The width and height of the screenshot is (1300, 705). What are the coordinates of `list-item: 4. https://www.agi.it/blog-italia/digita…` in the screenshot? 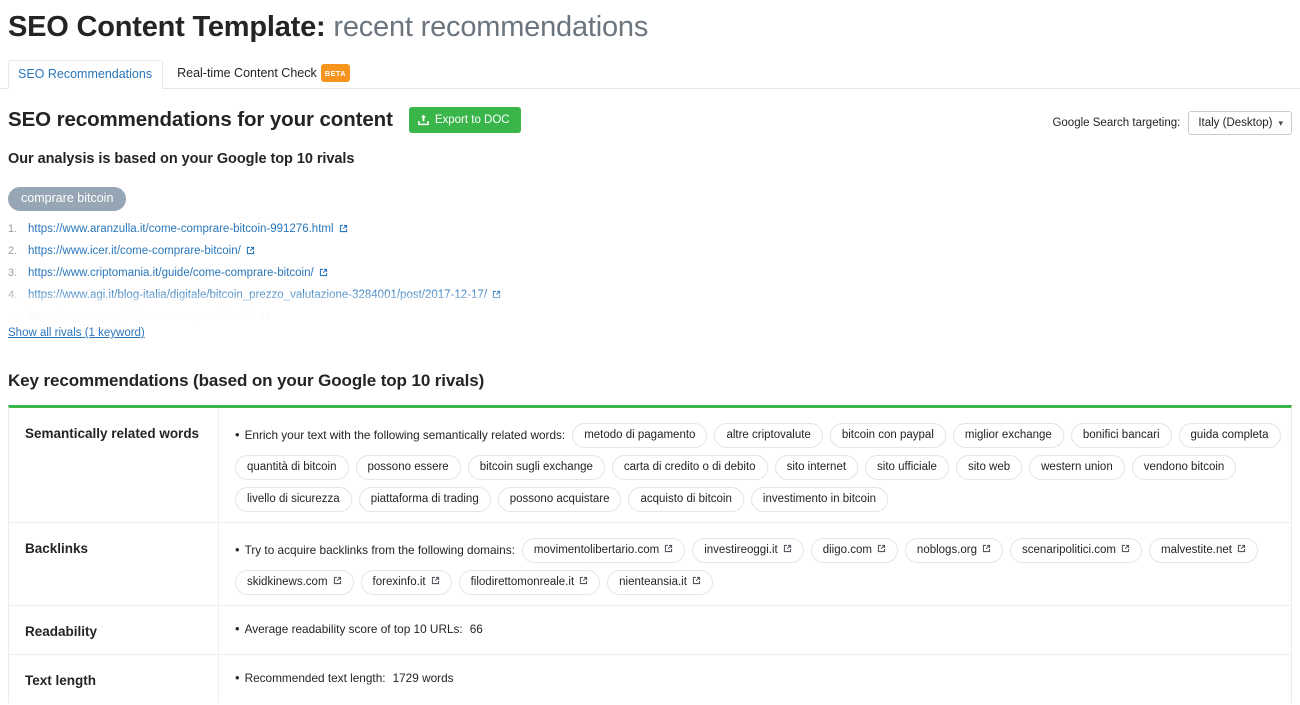 It's located at (654, 300).